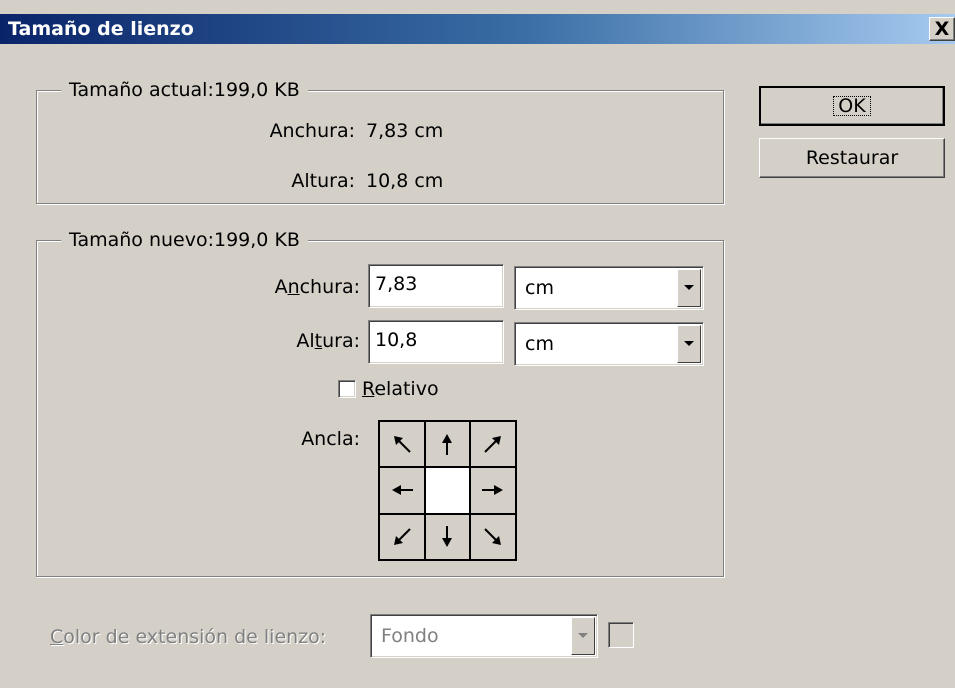 The height and width of the screenshot is (688, 955). I want to click on extension-color-select: Fondo, so click(484, 636).